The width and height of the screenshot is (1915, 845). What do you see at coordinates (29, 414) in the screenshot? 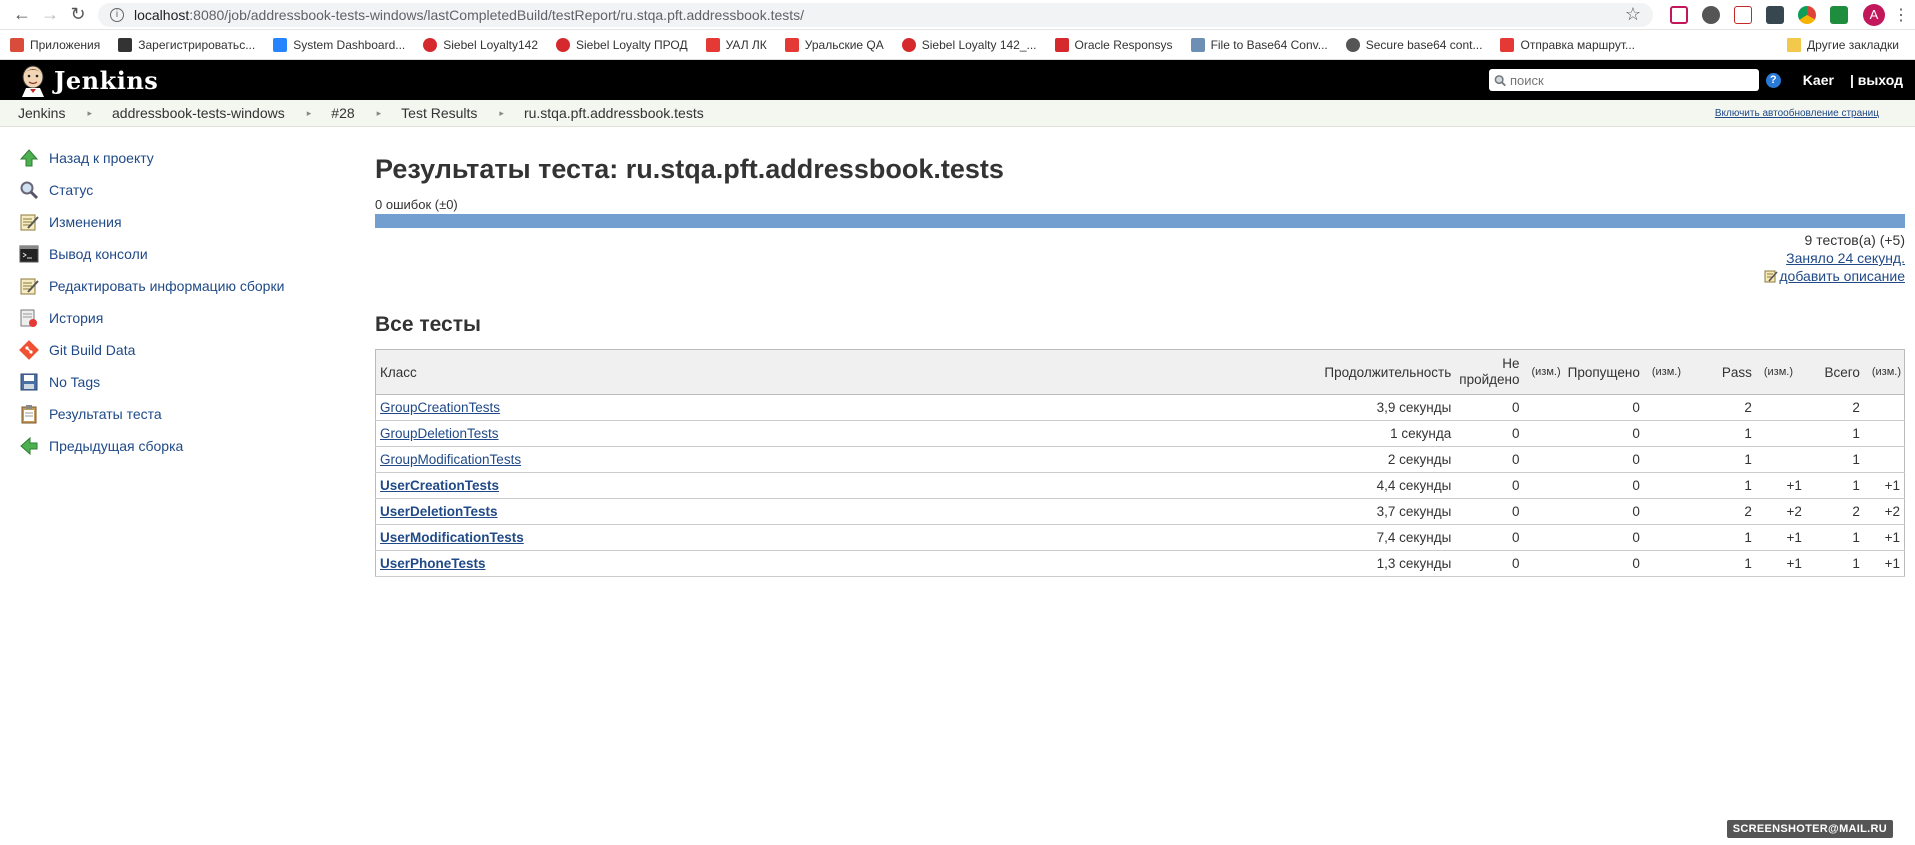
I see `clipboard-icon` at bounding box center [29, 414].